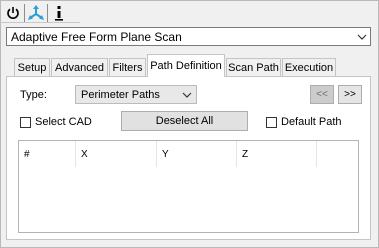  I want to click on path-type-select: Perimeter Paths, so click(136, 94).